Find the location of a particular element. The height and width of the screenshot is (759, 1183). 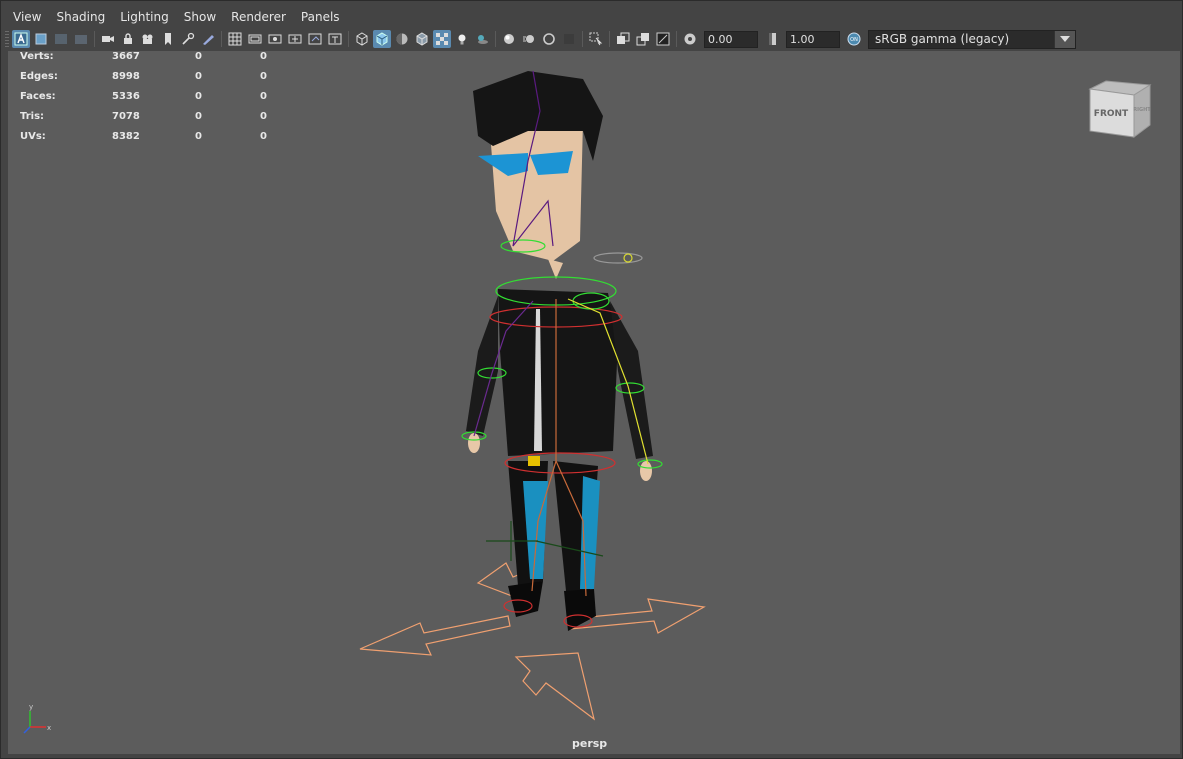

toolbar-grip is located at coordinates (7, 39).